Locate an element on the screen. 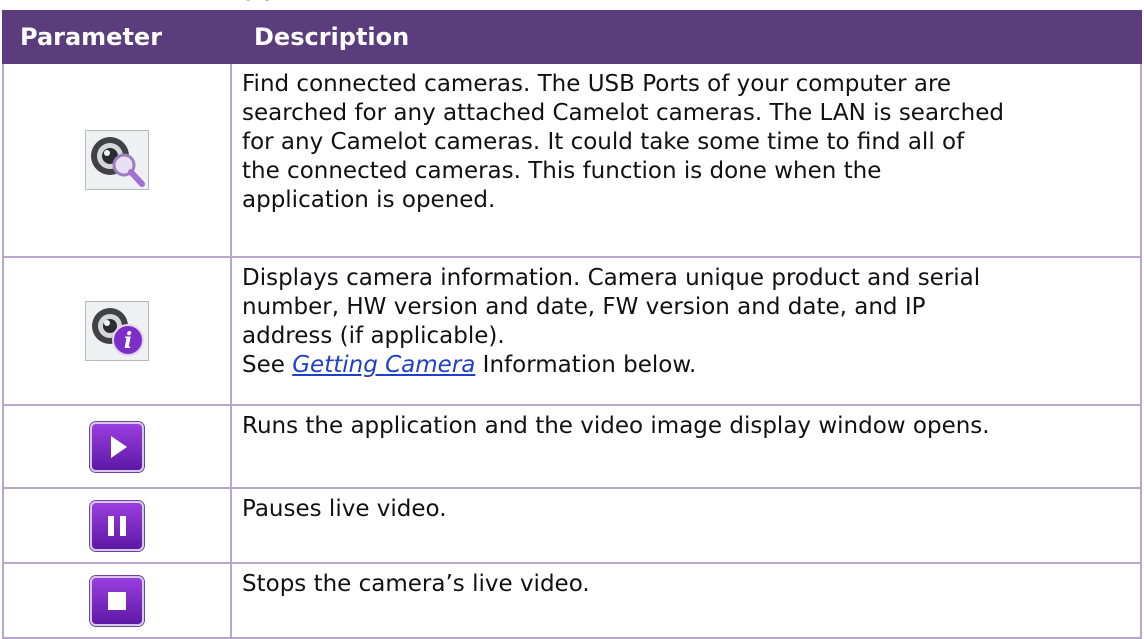 The width and height of the screenshot is (1144, 639). table-row: Pauses live video. is located at coordinates (572, 525).